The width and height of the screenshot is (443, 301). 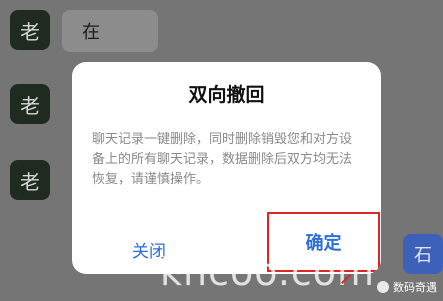 I want to click on source-name: 数码奇遇, so click(x=415, y=287).